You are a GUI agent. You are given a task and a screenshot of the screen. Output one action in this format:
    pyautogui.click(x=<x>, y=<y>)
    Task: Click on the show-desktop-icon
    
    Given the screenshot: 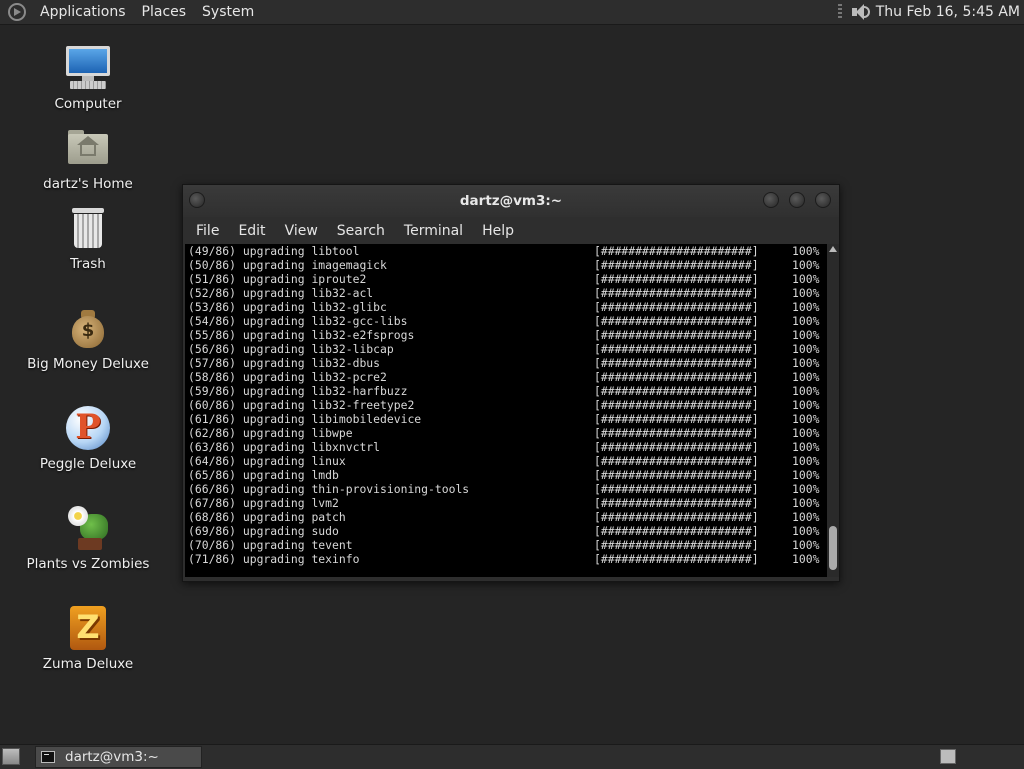 What is the action you would take?
    pyautogui.click(x=11, y=756)
    